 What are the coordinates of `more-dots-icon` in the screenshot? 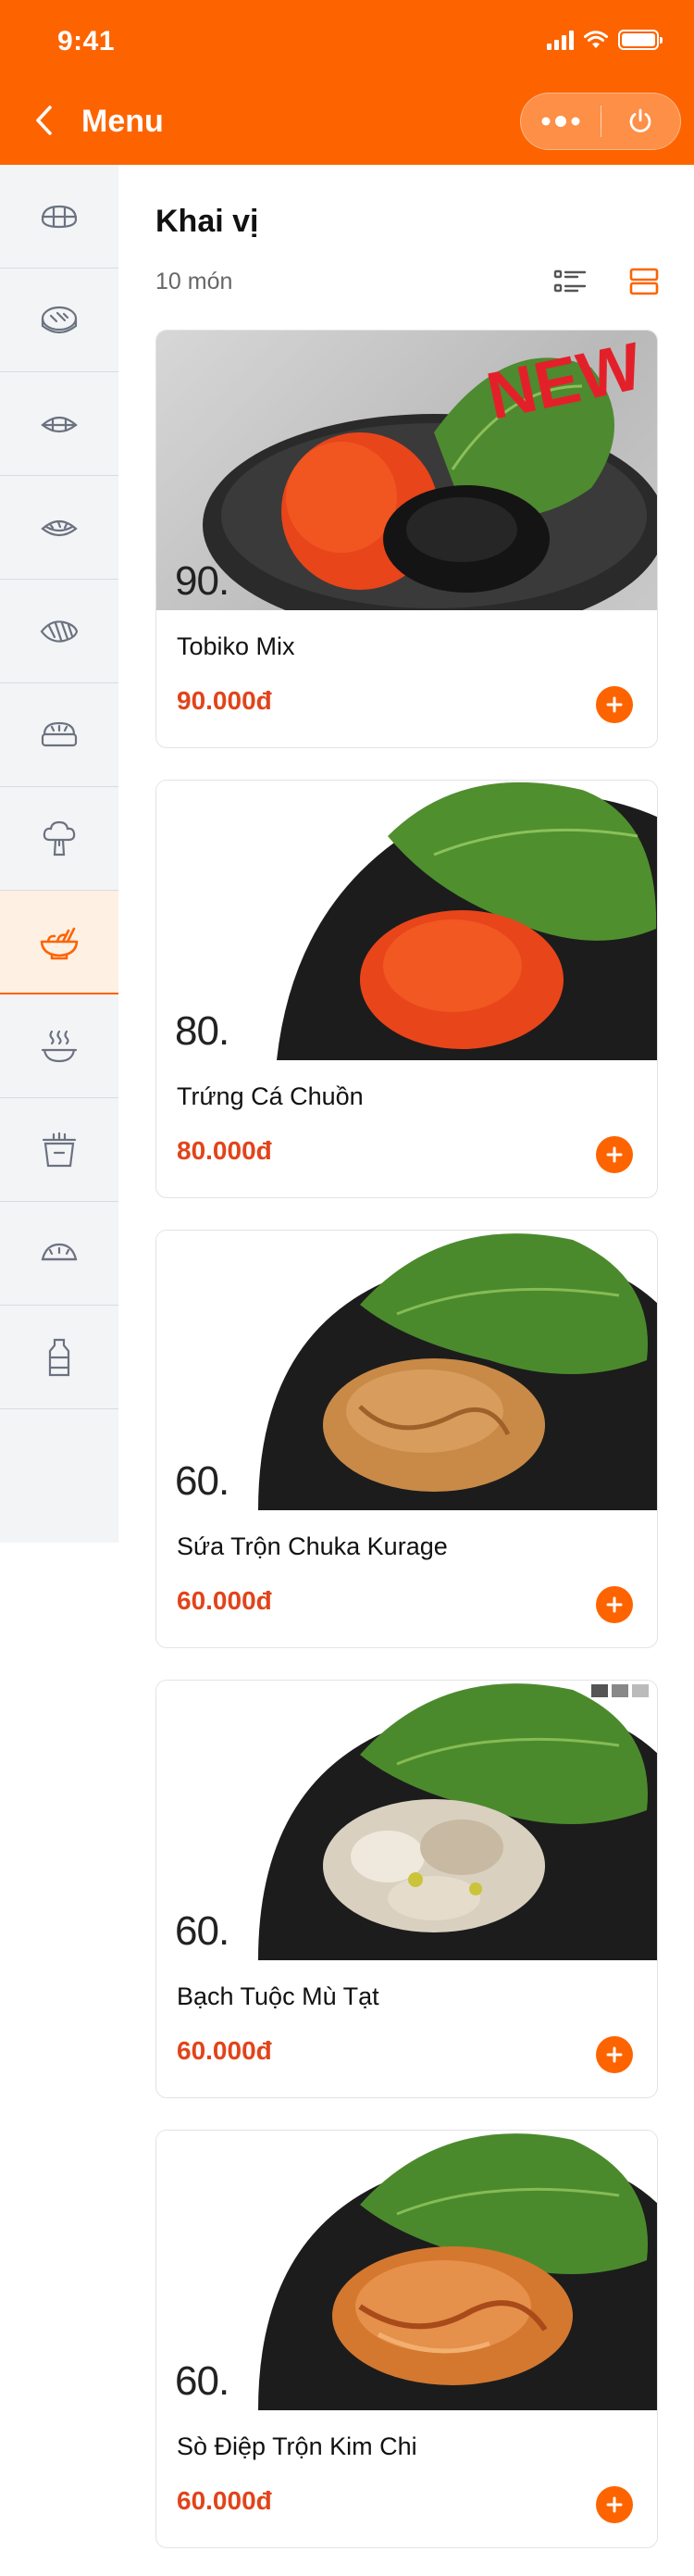 It's located at (560, 122).